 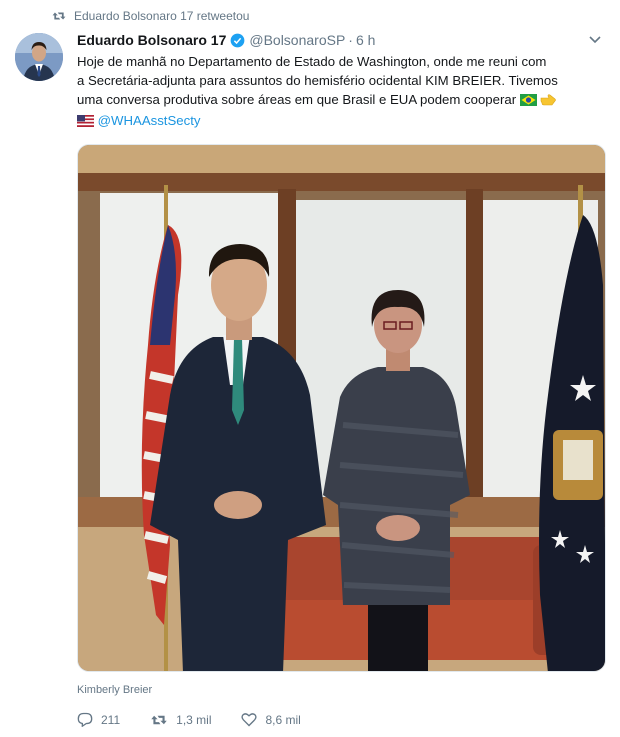 I want to click on verified-icon, so click(x=237, y=40).